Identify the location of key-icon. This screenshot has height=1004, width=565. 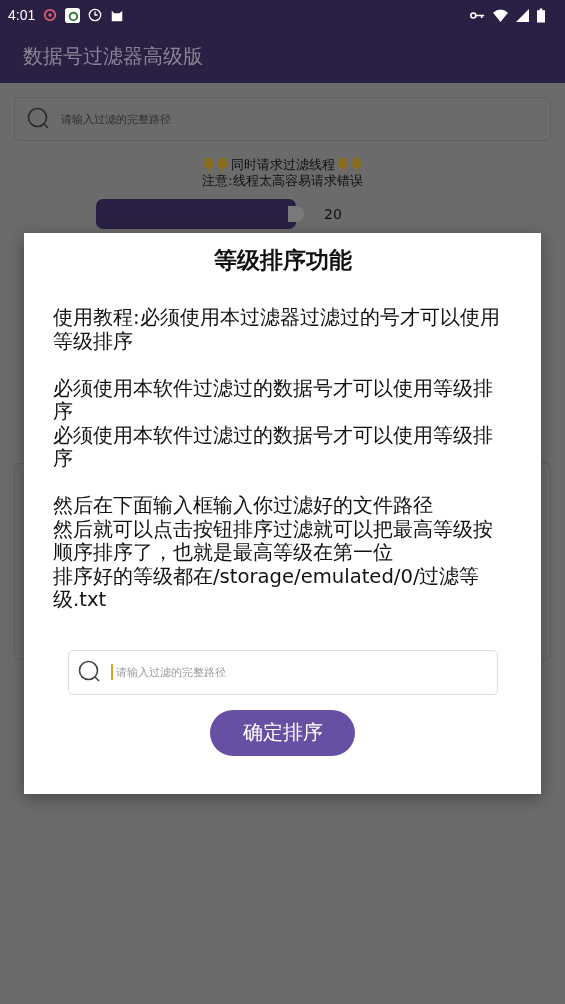
(477, 15).